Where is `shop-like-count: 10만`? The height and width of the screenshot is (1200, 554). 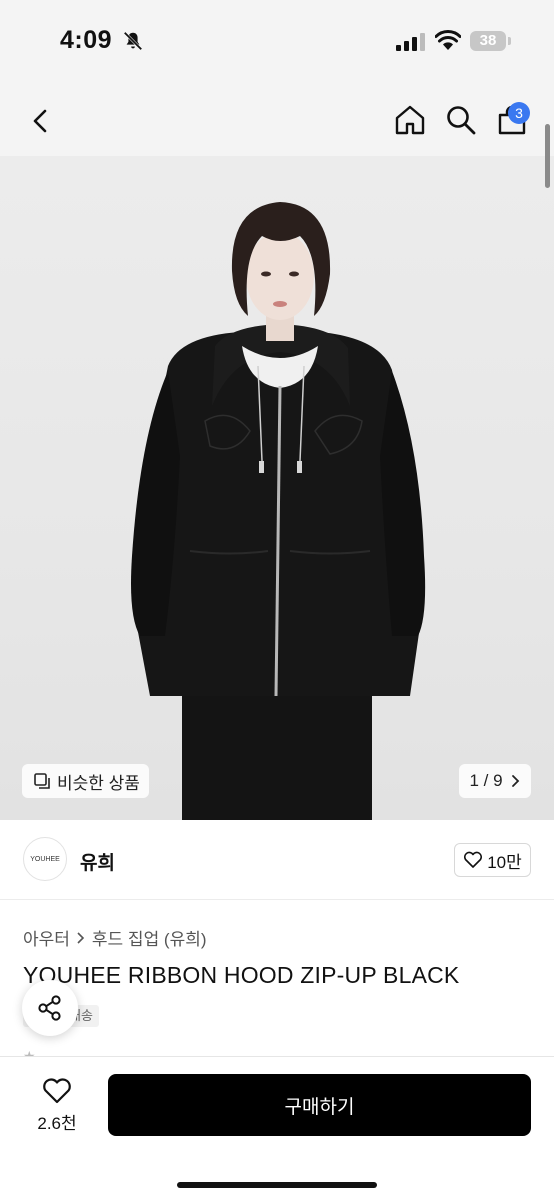 shop-like-count: 10만 is located at coordinates (504, 862).